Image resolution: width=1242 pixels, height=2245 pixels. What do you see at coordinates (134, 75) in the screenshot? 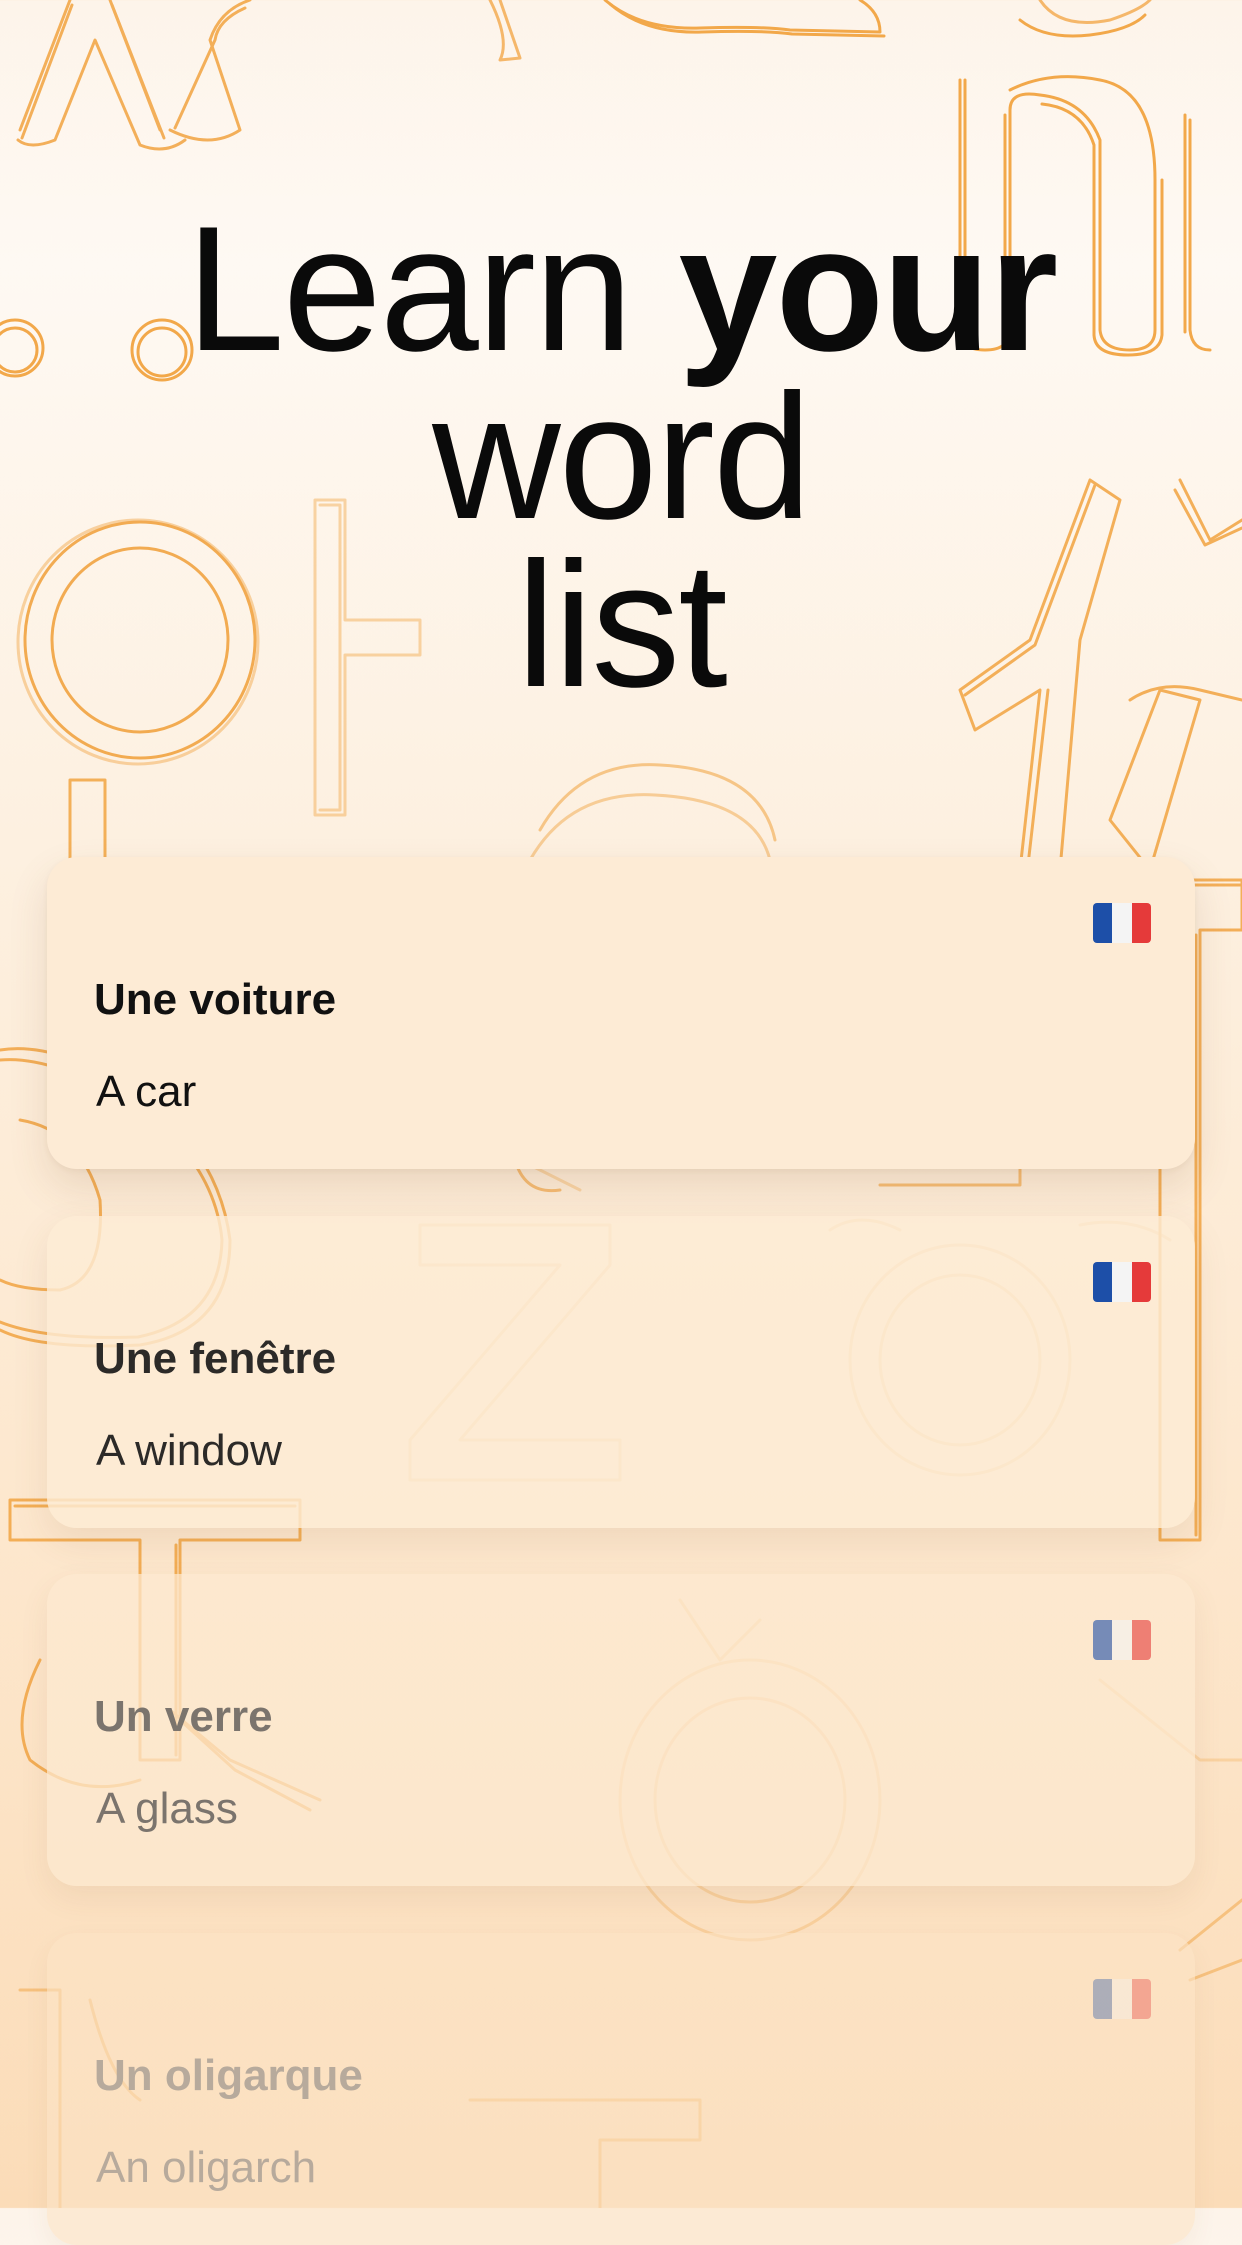
I see `glyph-a-outline` at bounding box center [134, 75].